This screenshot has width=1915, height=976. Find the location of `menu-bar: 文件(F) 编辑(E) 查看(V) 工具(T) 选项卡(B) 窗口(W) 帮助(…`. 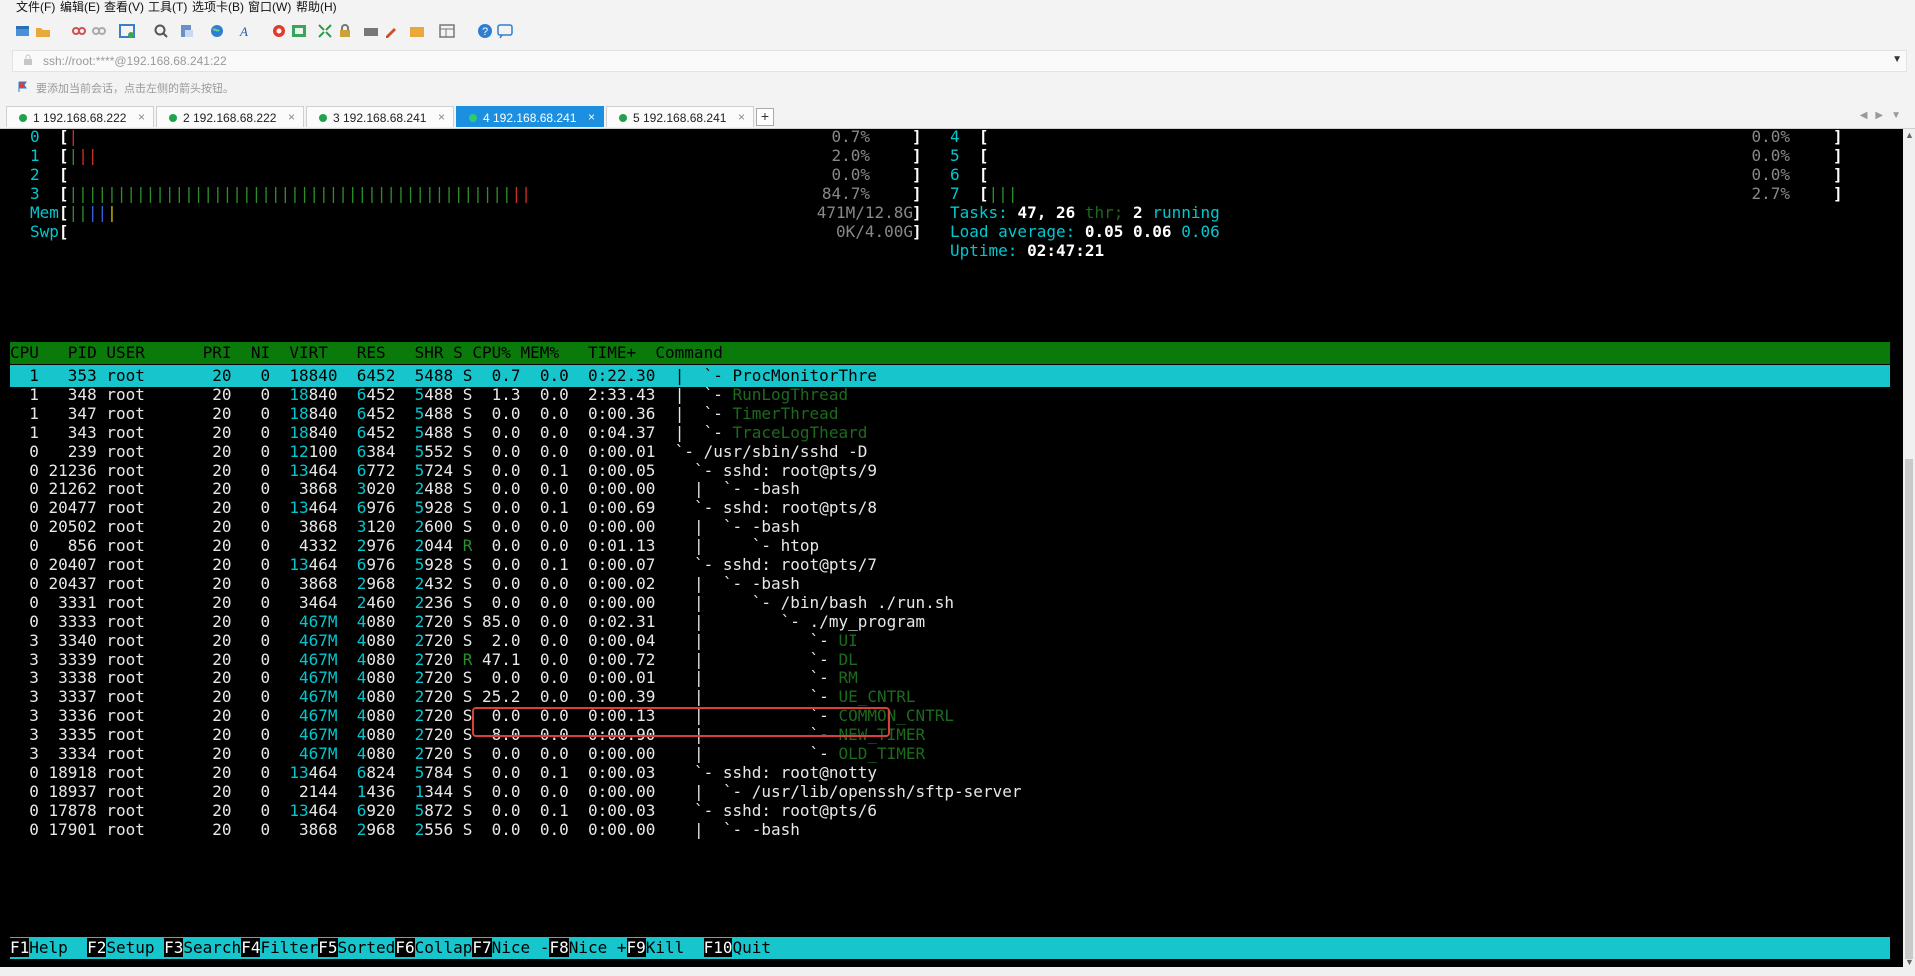

menu-bar: 文件(F) 编辑(E) 查看(V) 工具(T) 选项卡(B) 窗口(W) 帮助(… is located at coordinates (957, 7).